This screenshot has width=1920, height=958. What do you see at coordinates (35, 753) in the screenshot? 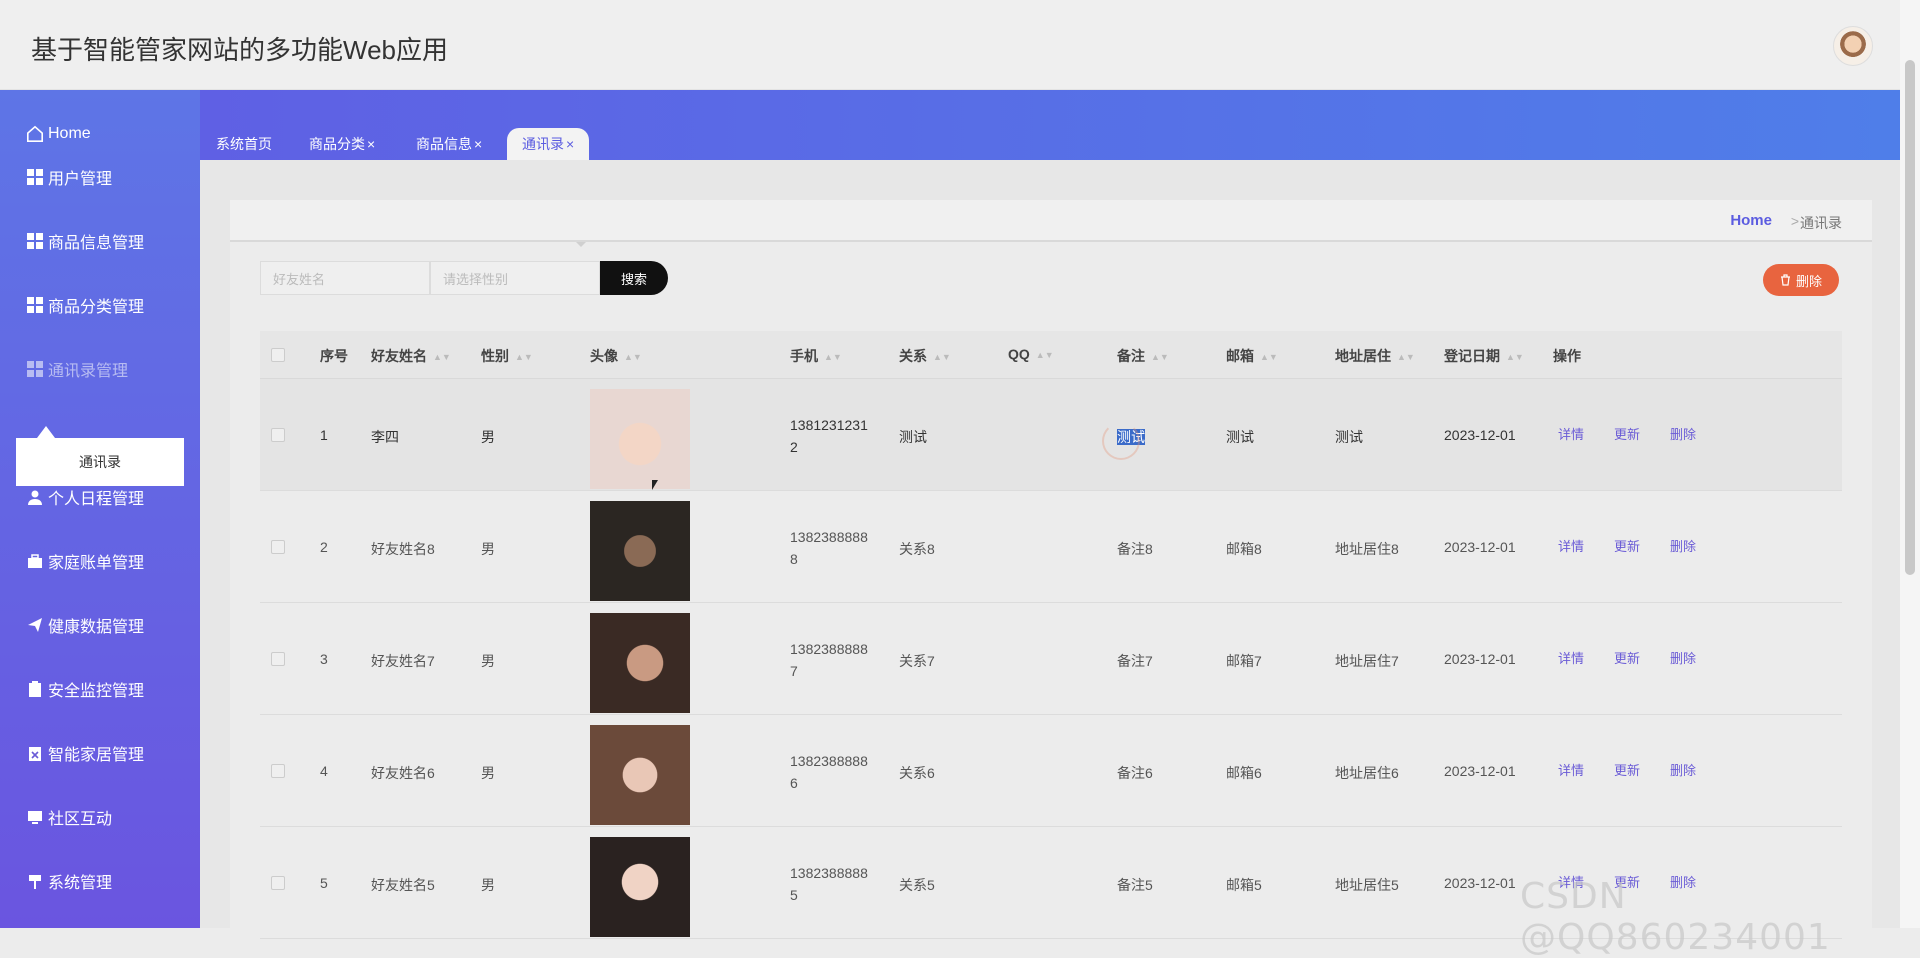
I see `clipboard-x-icon` at bounding box center [35, 753].